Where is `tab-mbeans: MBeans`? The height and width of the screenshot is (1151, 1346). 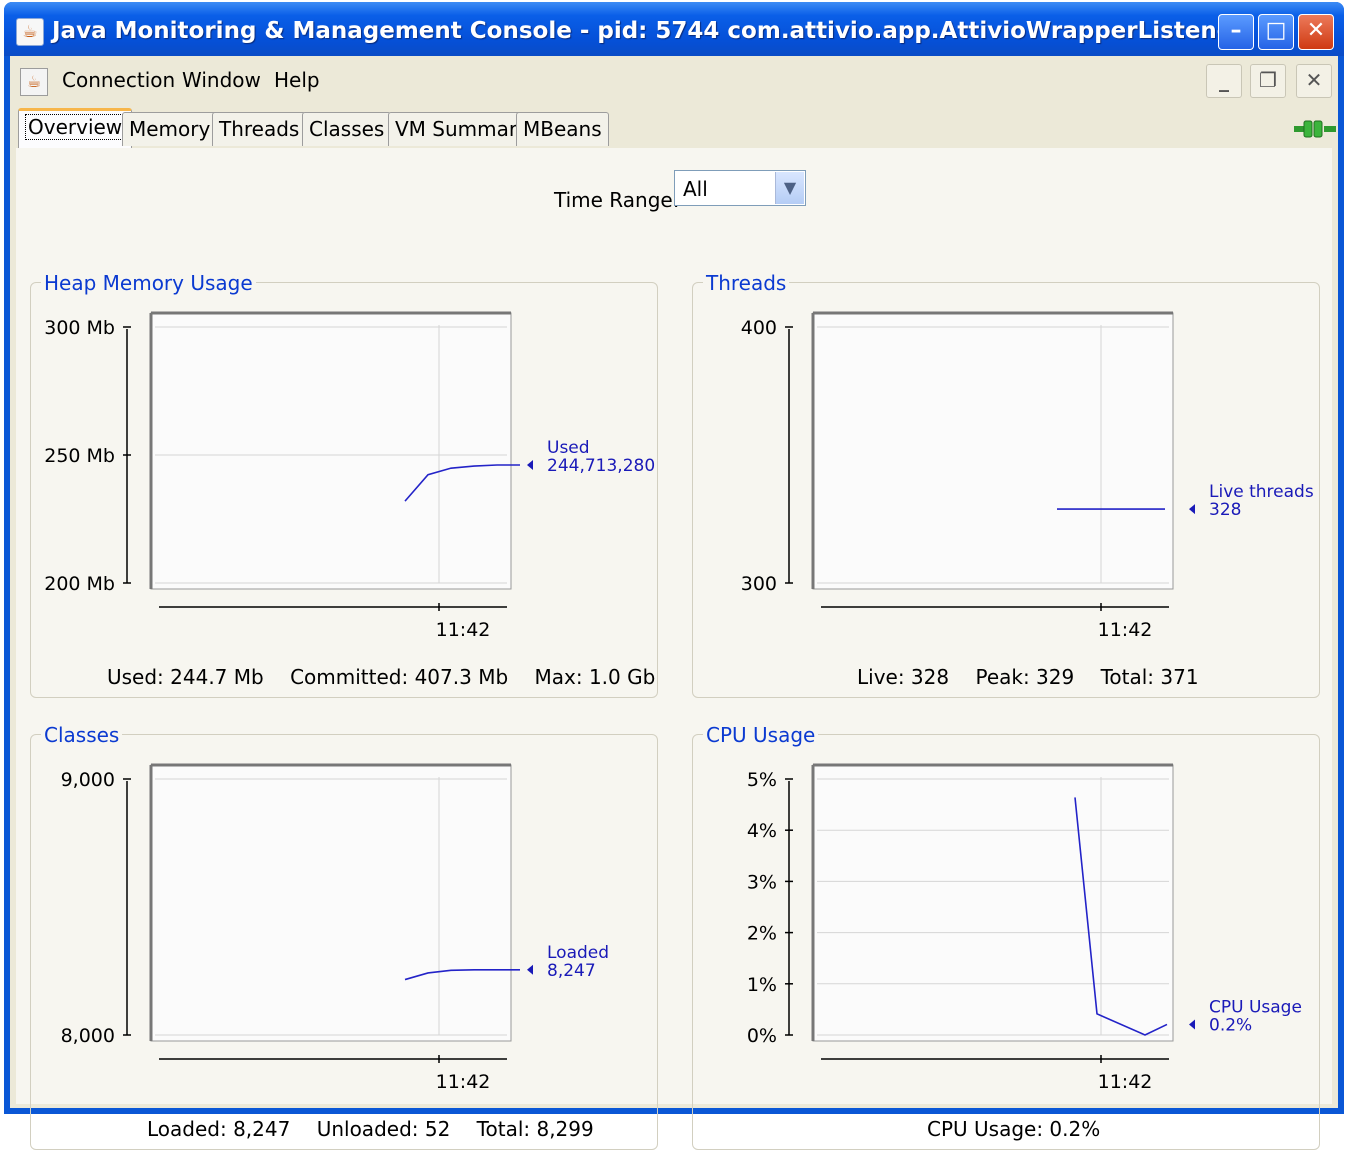 tab-mbeans: MBeans is located at coordinates (562, 129).